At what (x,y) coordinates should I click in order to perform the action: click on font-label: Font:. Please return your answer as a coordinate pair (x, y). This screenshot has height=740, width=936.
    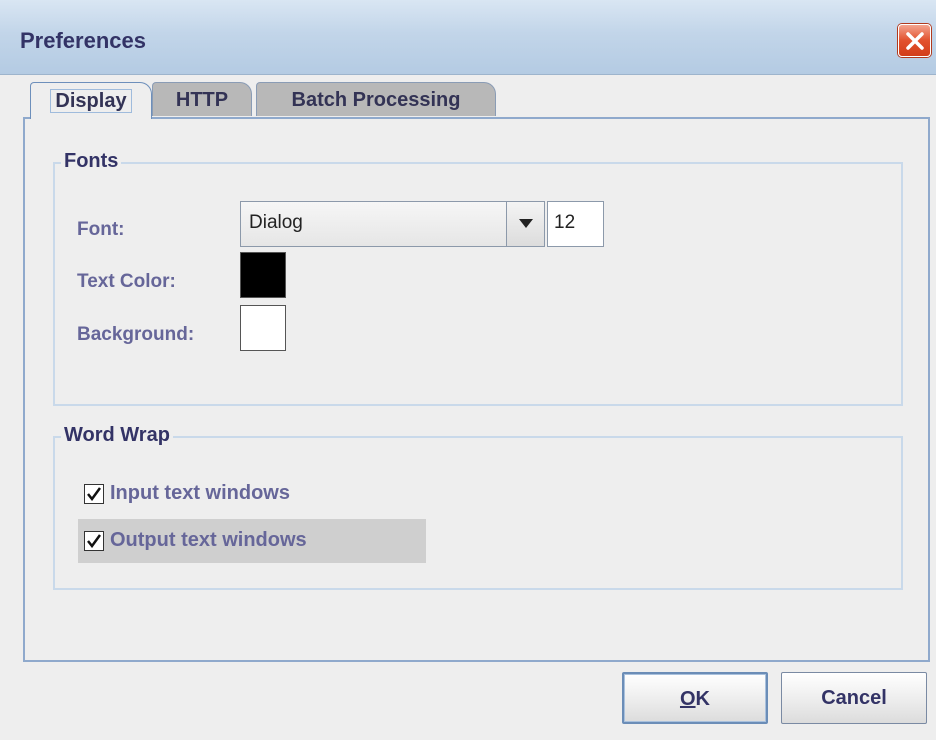
    Looking at the image, I should click on (101, 229).